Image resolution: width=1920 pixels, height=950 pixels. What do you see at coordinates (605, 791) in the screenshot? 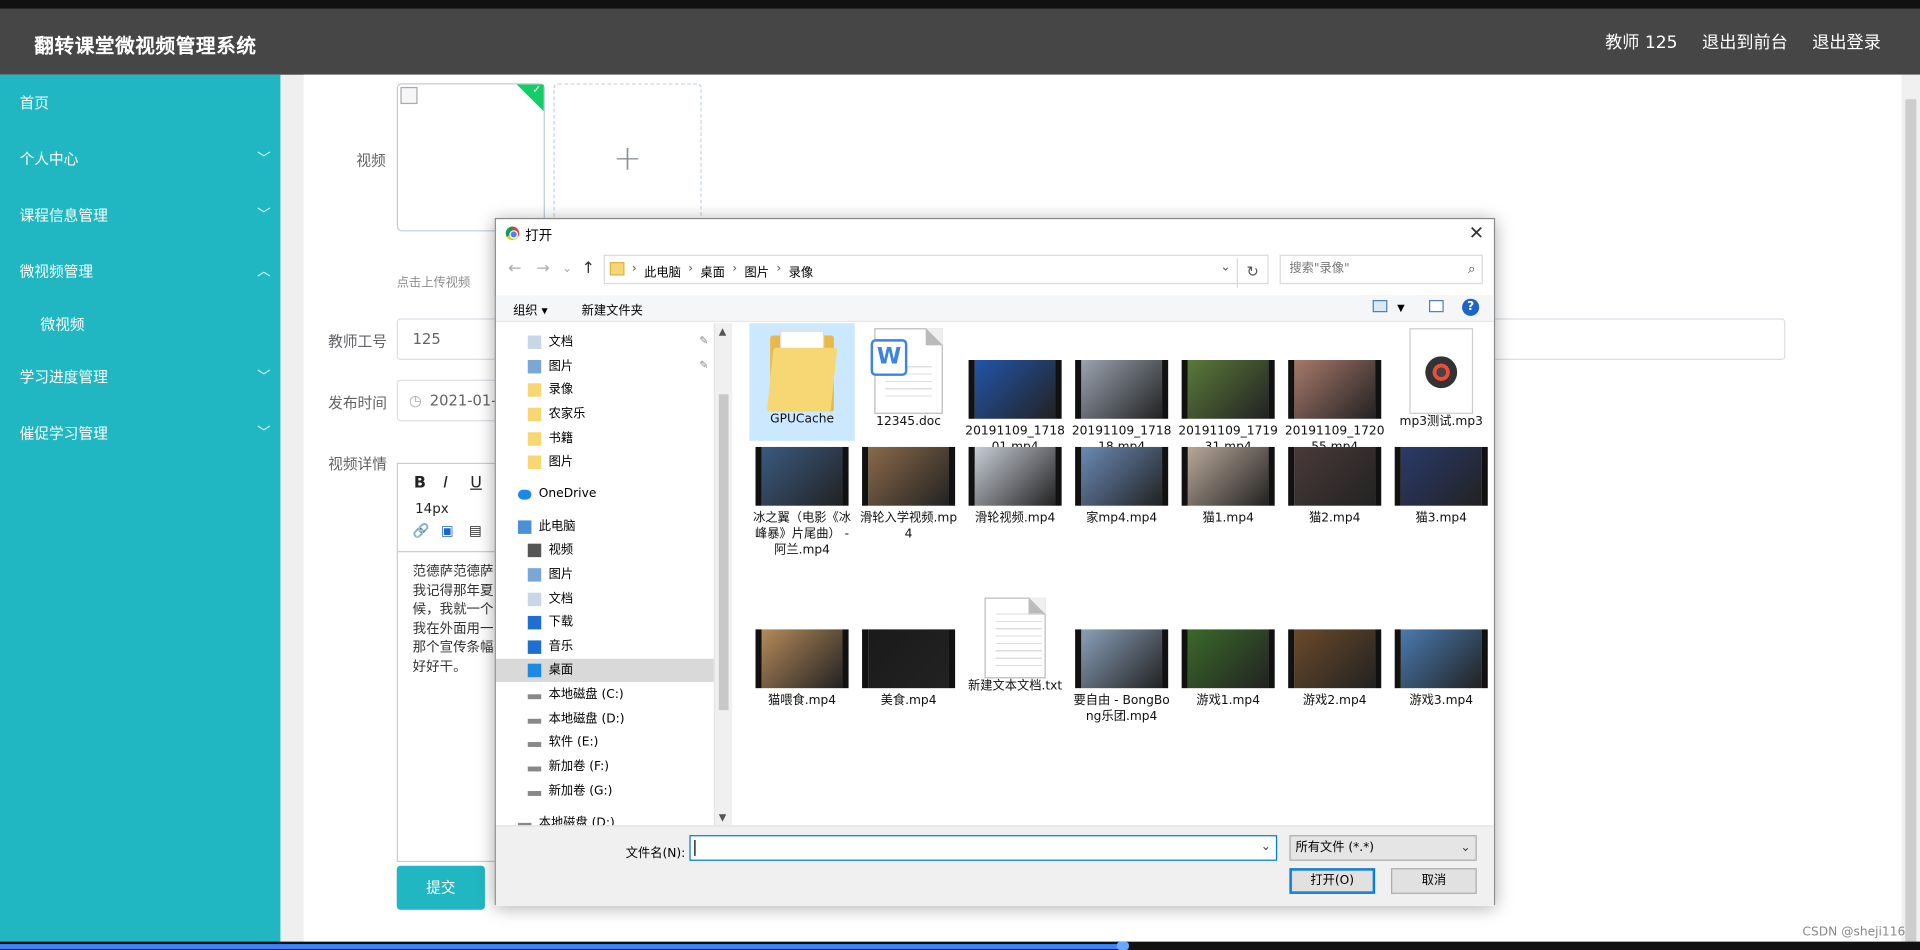
I see `nav-item: 新加卷 (G:)` at bounding box center [605, 791].